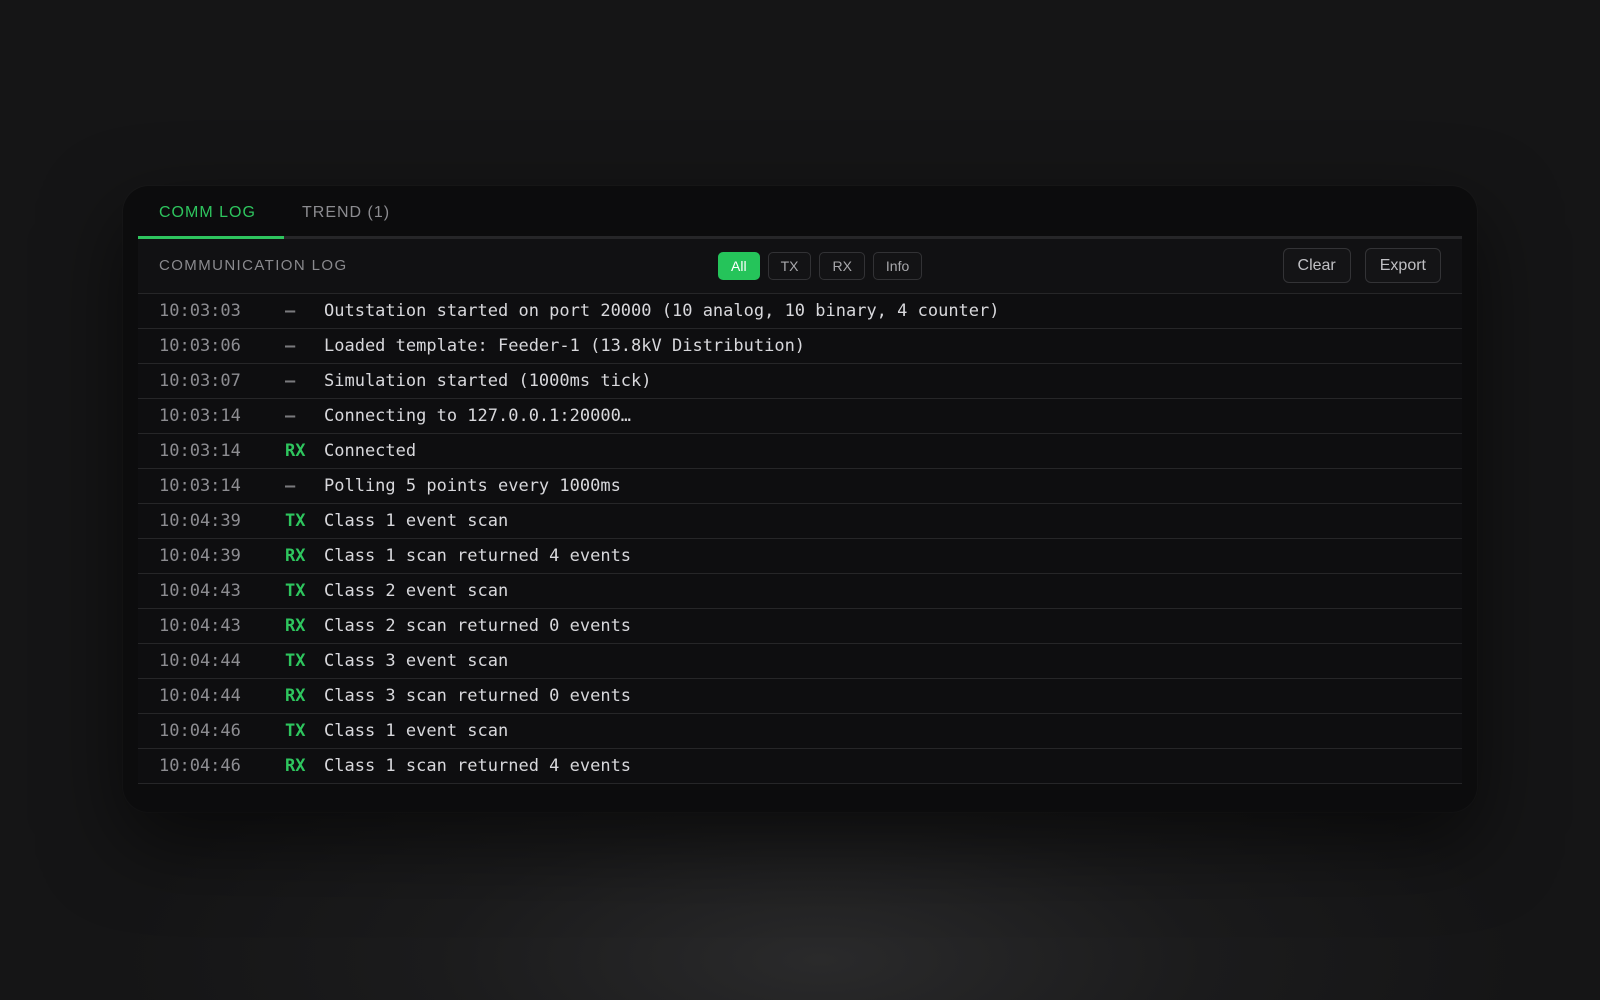 The width and height of the screenshot is (1600, 1000). Describe the element at coordinates (800, 661) in the screenshot. I see `log-row: 10:04:44 TX Class 3 event scan` at that location.